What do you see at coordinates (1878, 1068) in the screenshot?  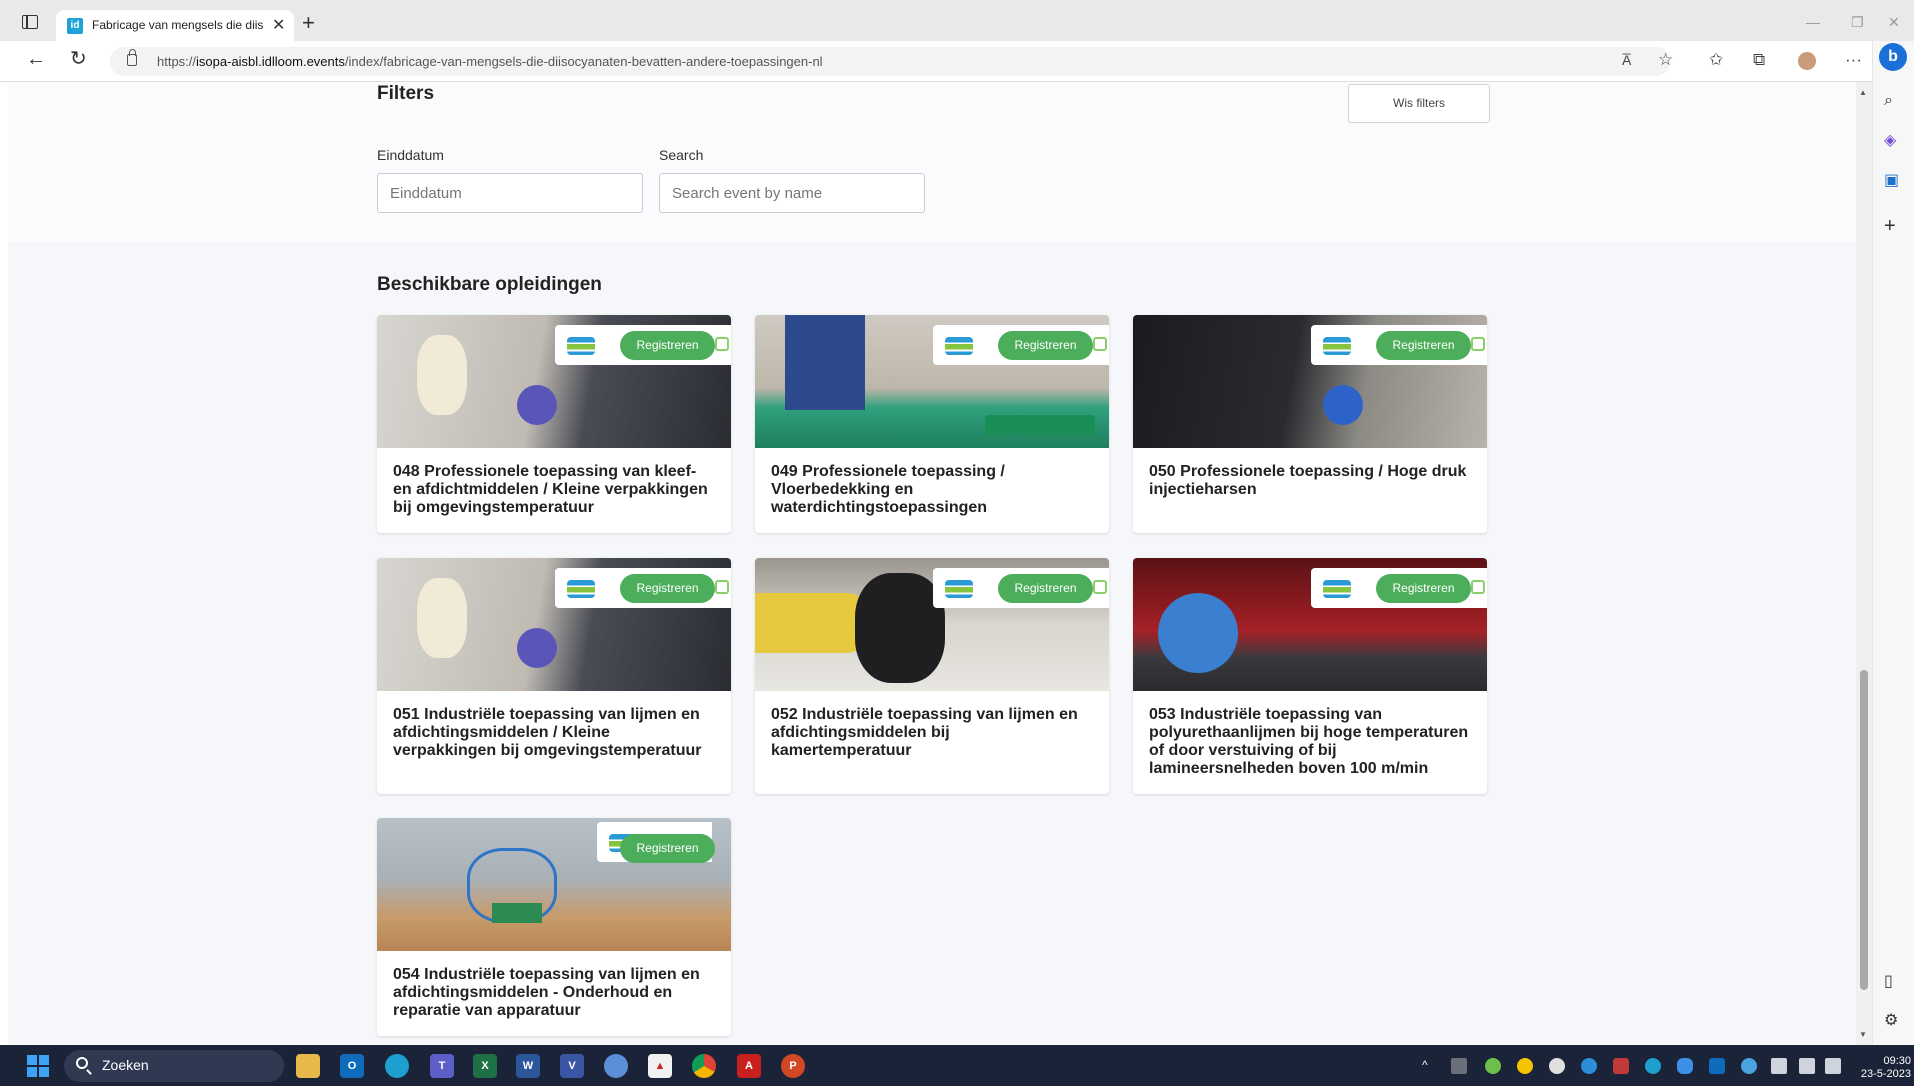 I see `taskbar-clock: 09:30 23-5-2023` at bounding box center [1878, 1068].